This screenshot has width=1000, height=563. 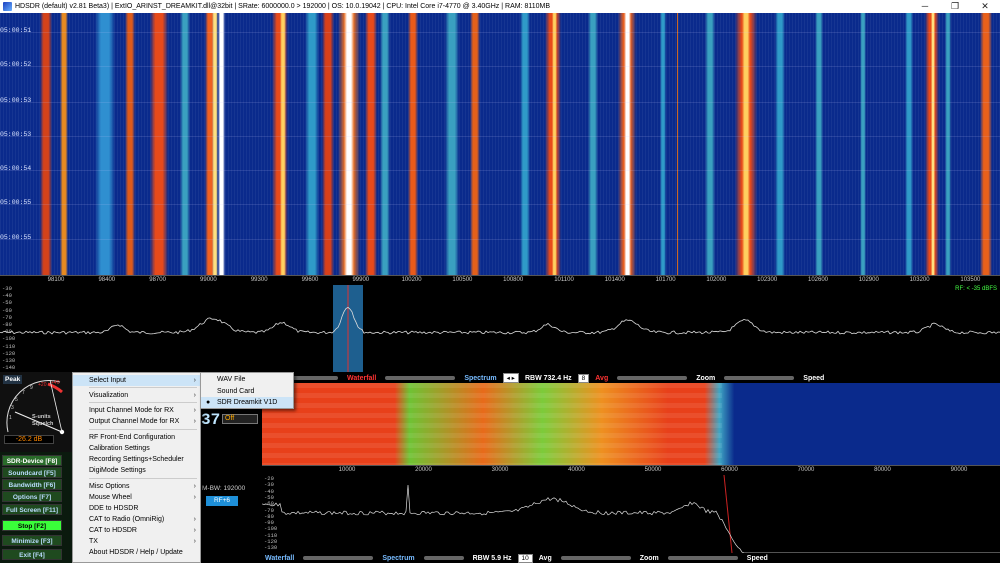 I want to click on audio-avg-select: 10, so click(x=525, y=558).